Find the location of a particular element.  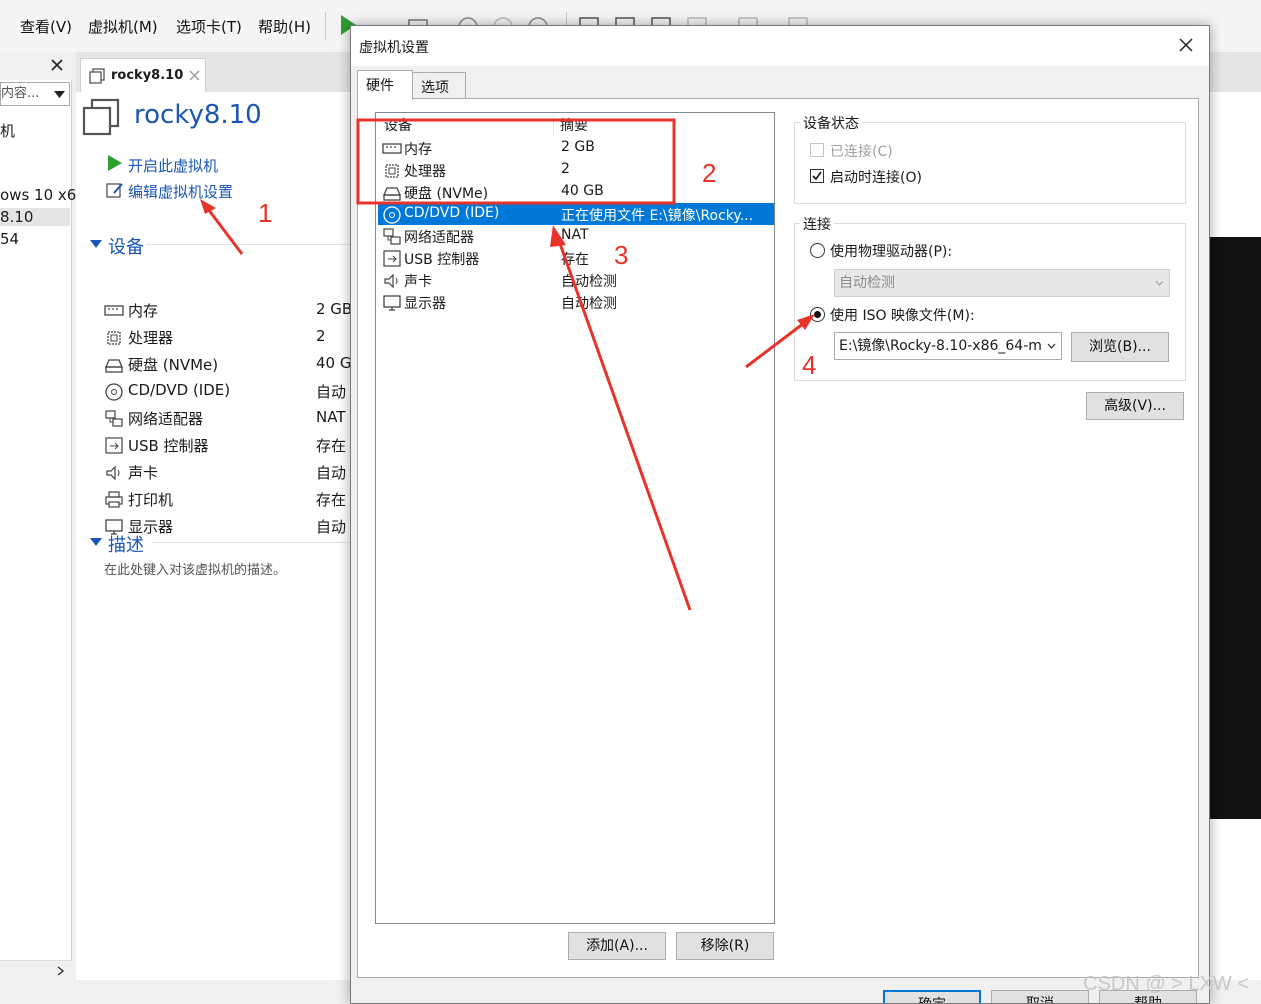

annotation-number-4: 4 is located at coordinates (809, 365).